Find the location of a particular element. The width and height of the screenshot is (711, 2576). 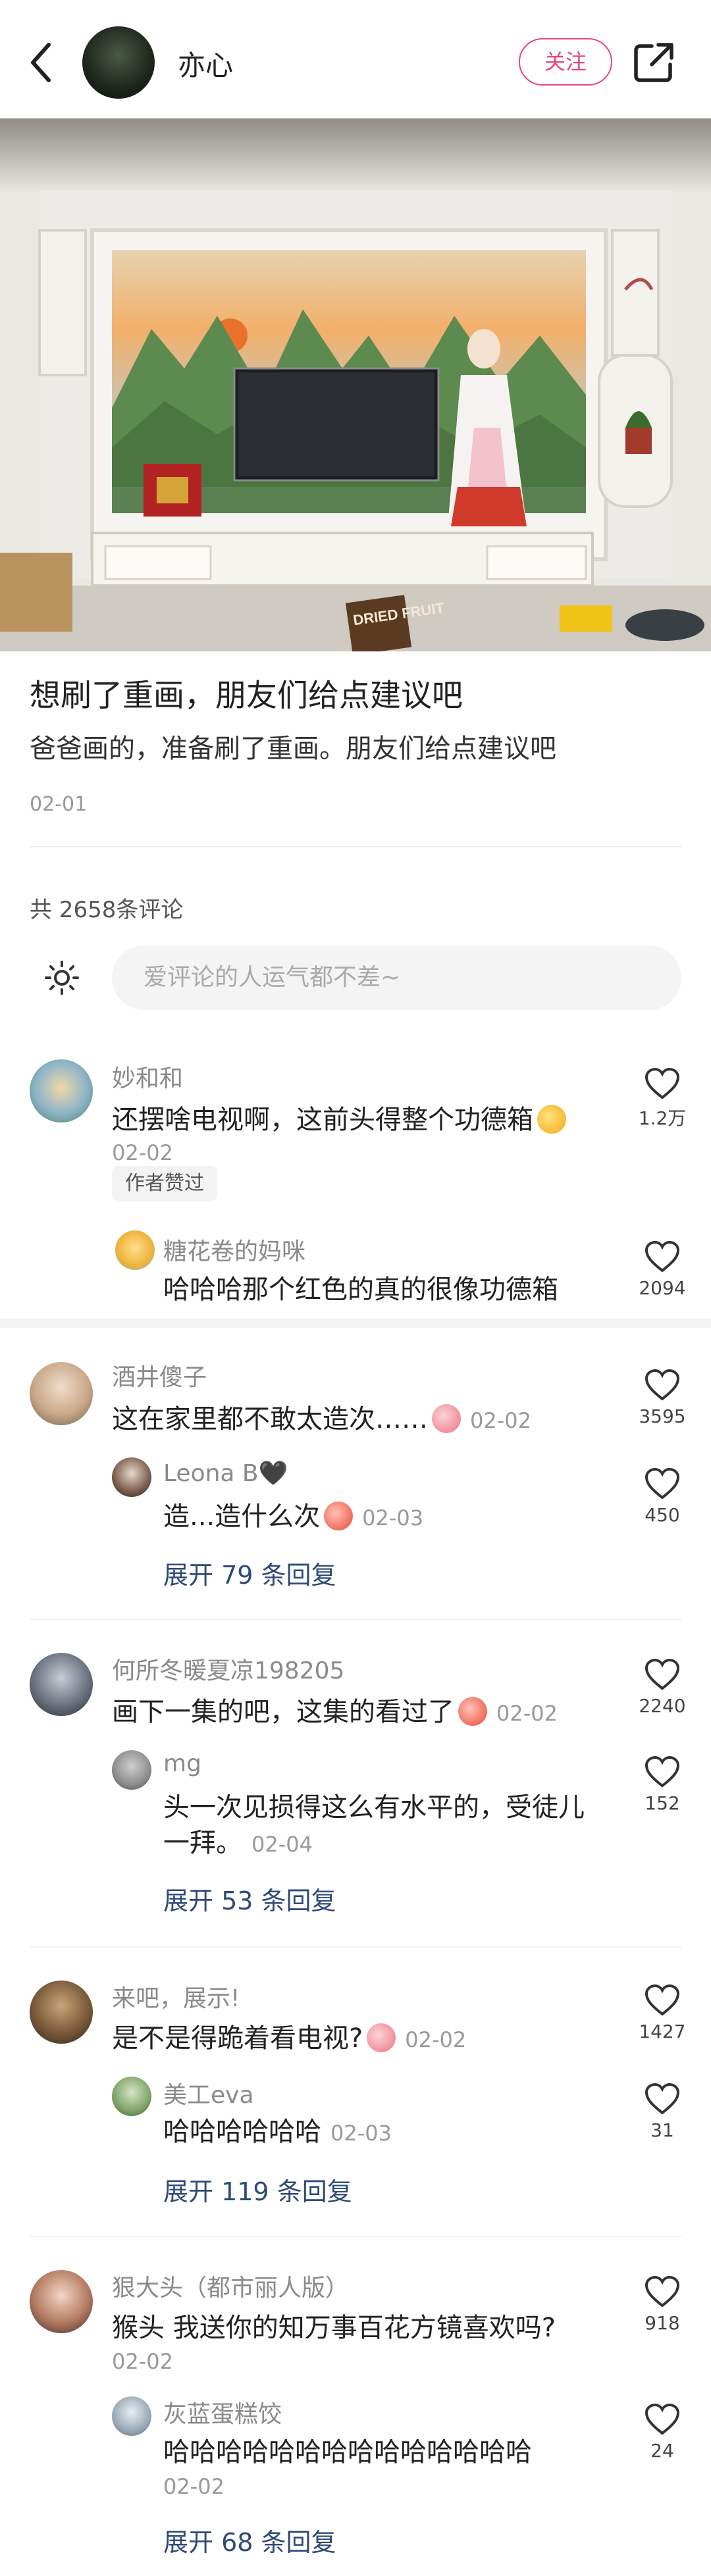

post-title: 想刷了重画，朋友们给点建议吧 is located at coordinates (246, 696).